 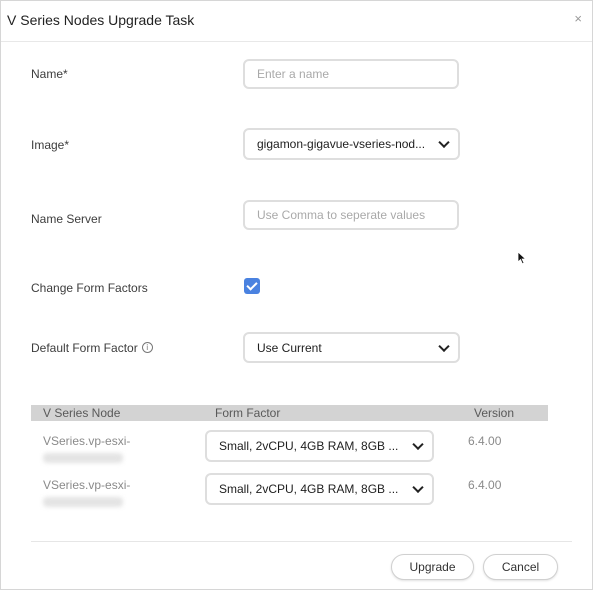 I want to click on mouse-cursor-icon, so click(x=522, y=258).